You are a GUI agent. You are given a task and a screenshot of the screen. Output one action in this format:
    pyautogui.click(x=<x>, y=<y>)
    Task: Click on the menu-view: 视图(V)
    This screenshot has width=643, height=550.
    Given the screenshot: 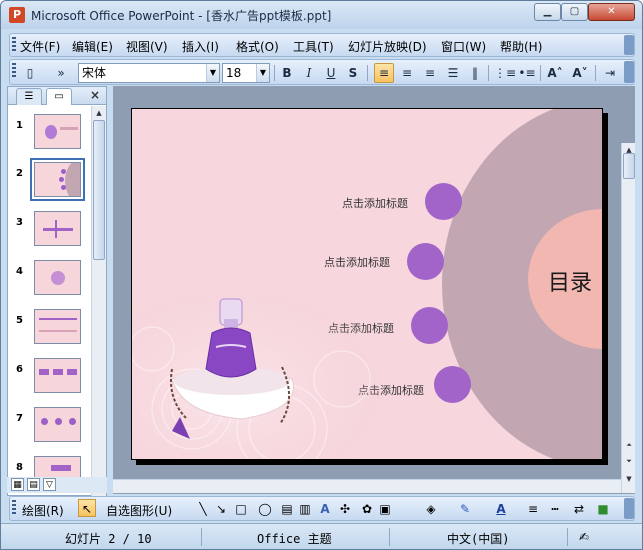 What is the action you would take?
    pyautogui.click(x=147, y=46)
    